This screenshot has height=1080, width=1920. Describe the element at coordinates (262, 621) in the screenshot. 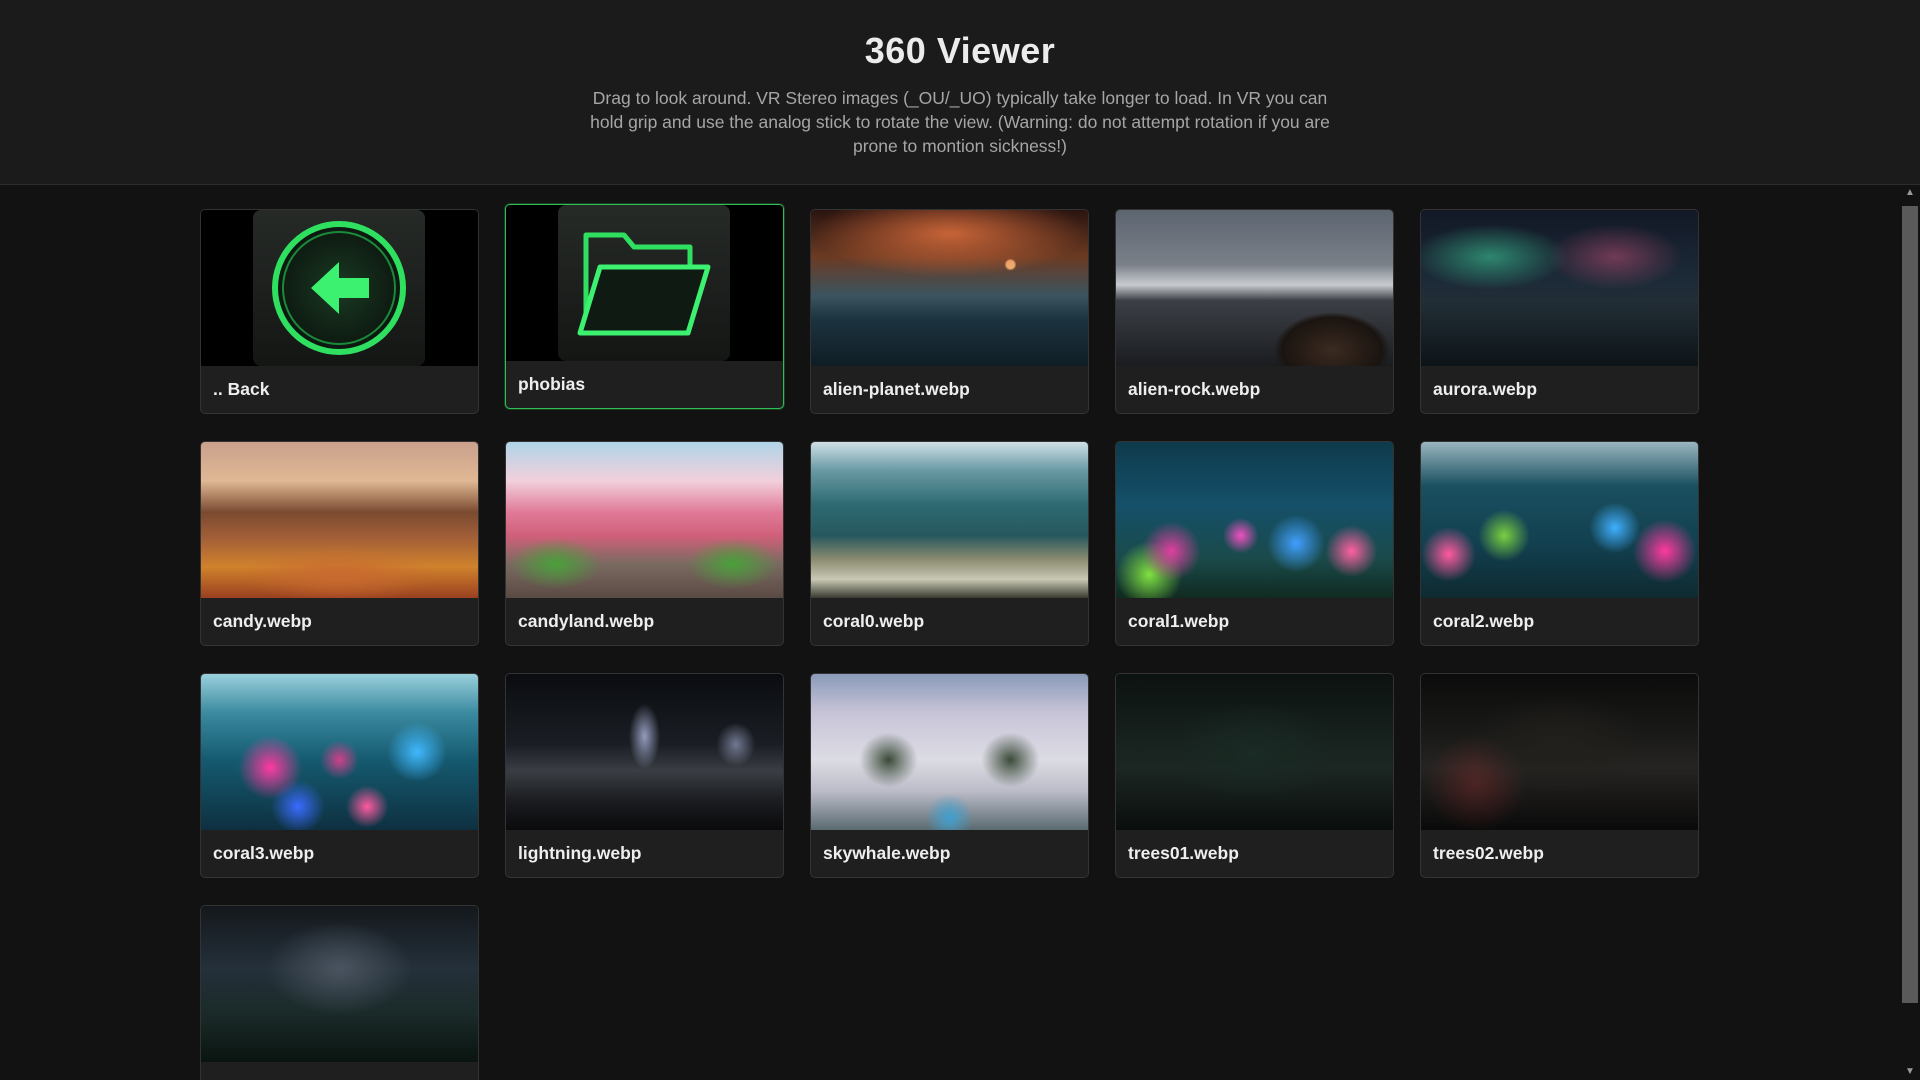

I see `item-label: candy.webp` at that location.